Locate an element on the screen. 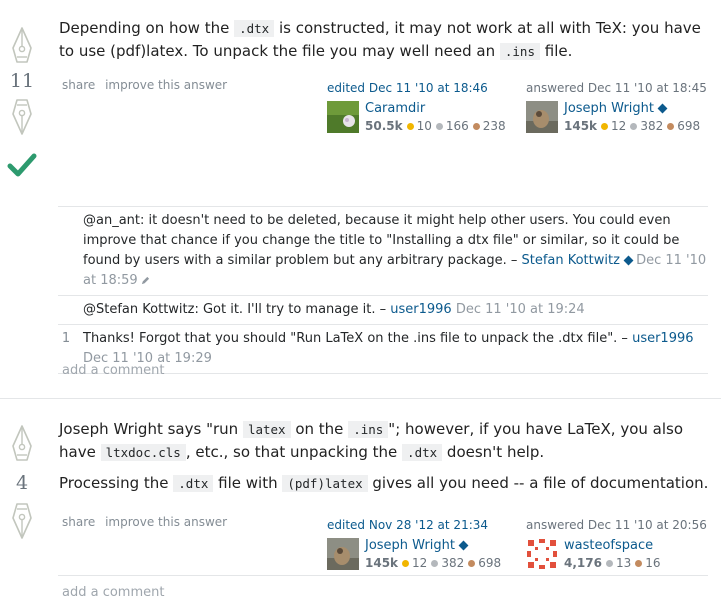  user-name: Caramdir is located at coordinates (435, 108).